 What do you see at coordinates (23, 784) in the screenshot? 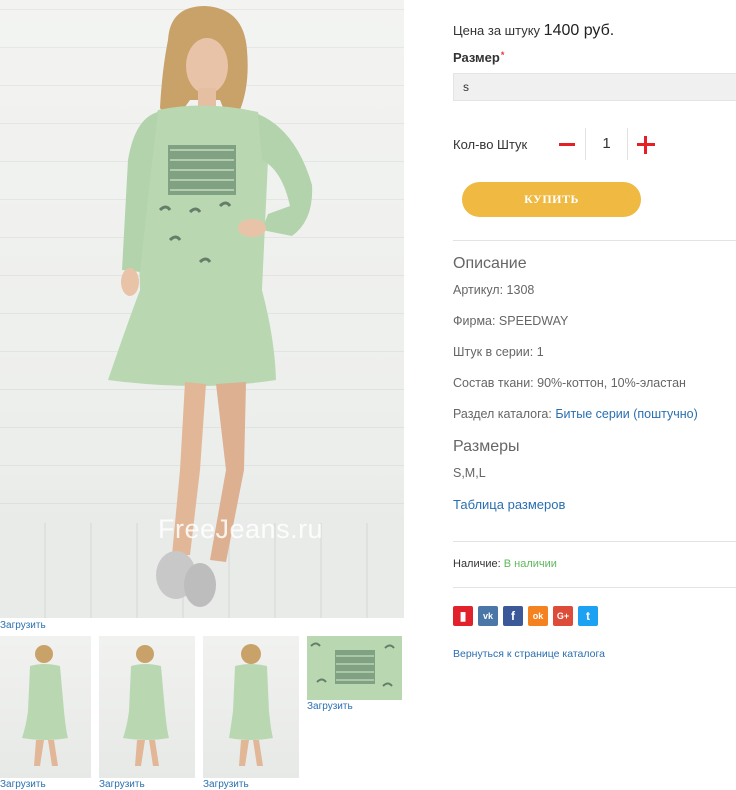
I see `download-link-thumb-1: Загрузить` at bounding box center [23, 784].